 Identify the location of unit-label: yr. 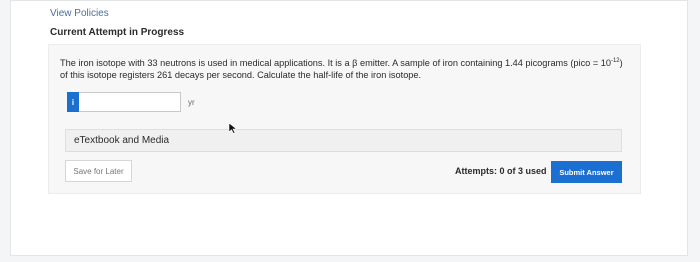
(191, 102).